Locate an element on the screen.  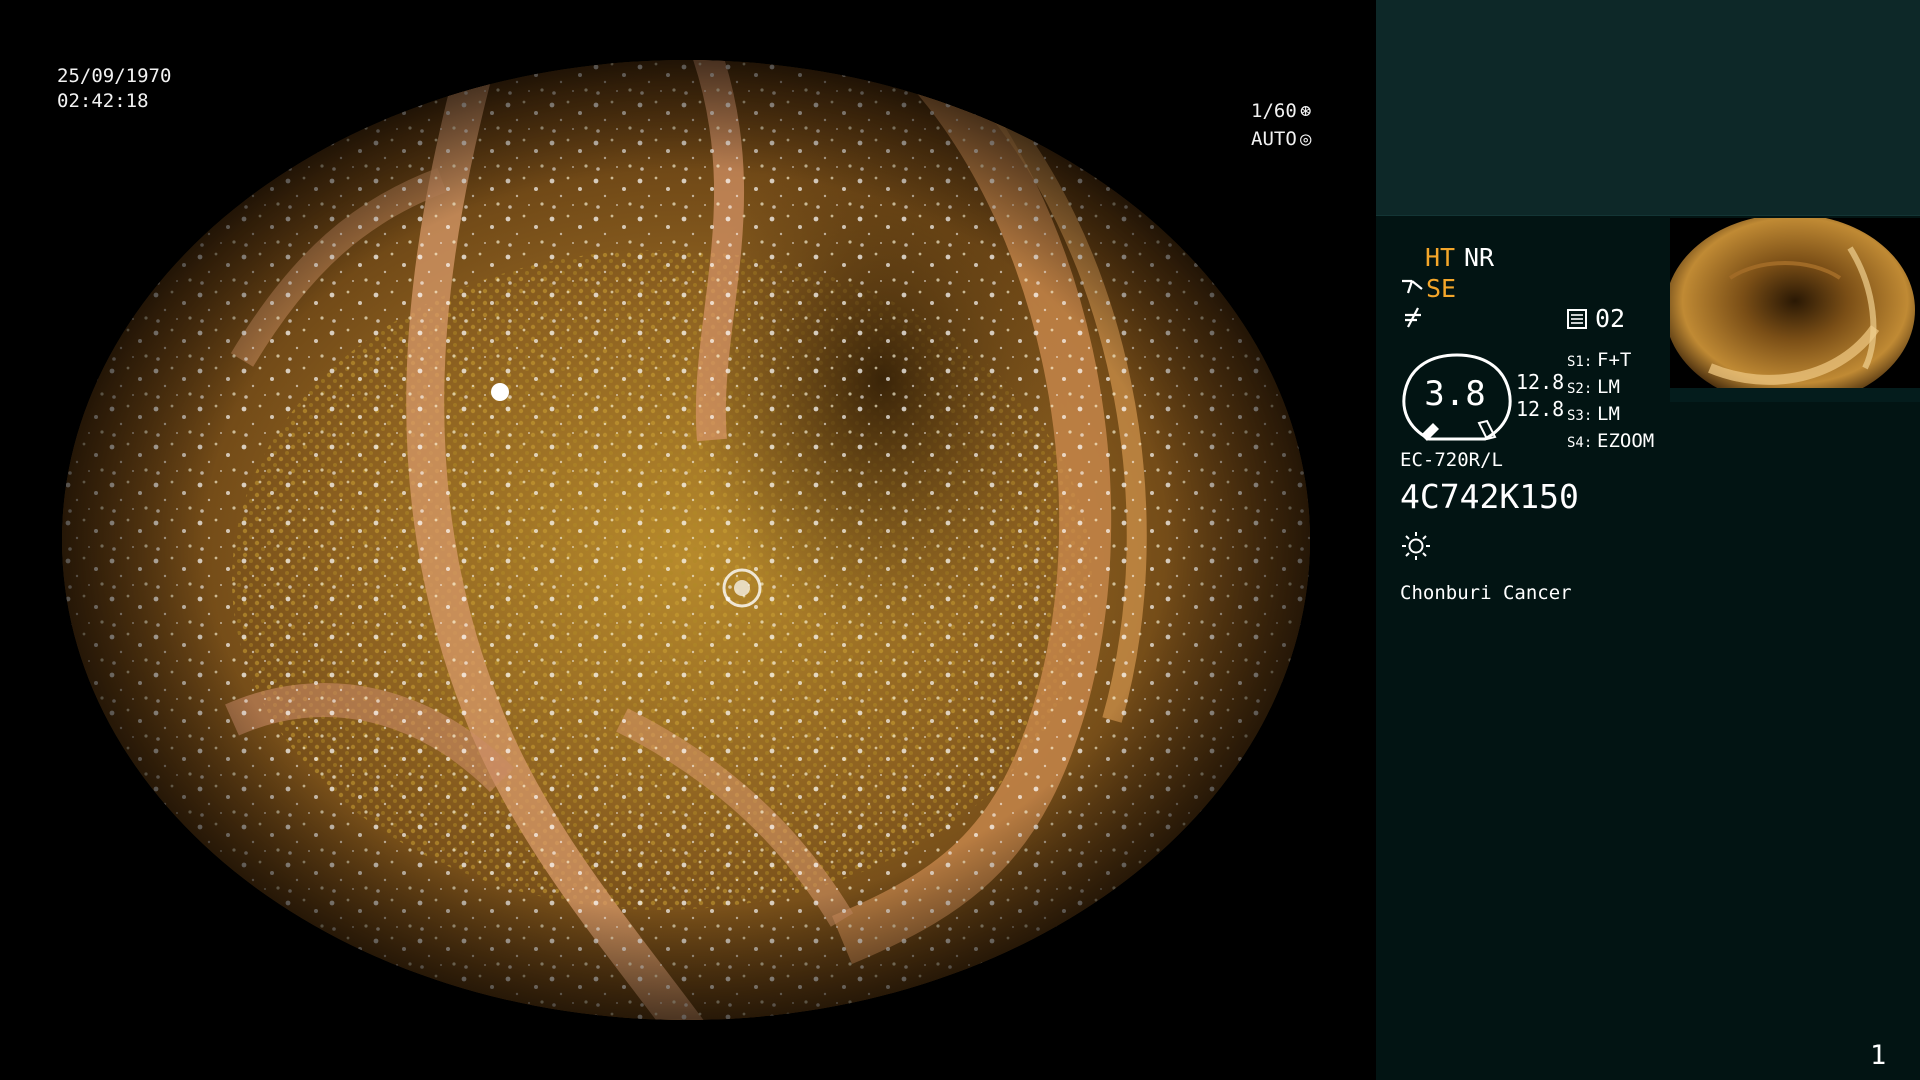
se-mode-label: SE is located at coordinates (1441, 288).